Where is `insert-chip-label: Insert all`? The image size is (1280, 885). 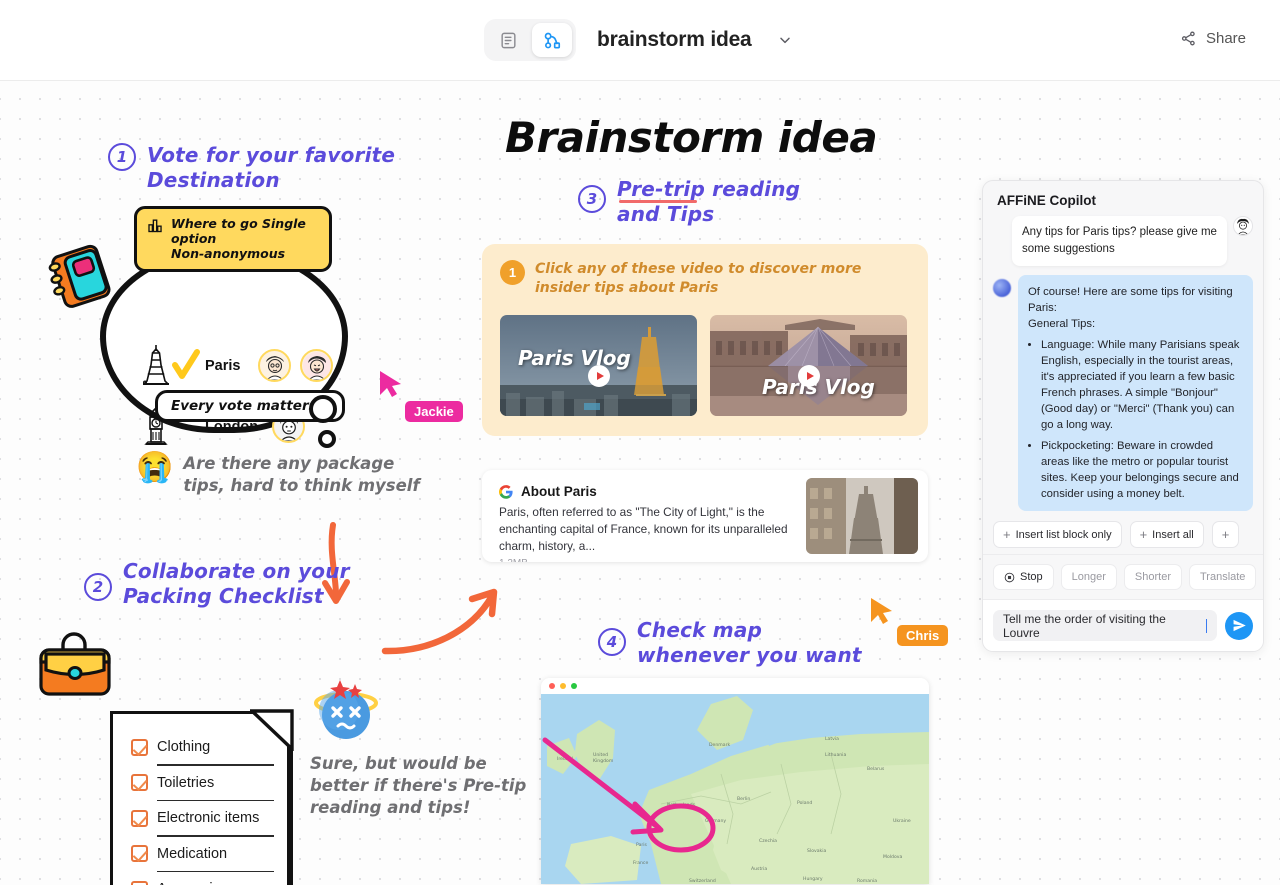 insert-chip-label: Insert all is located at coordinates (1173, 534).